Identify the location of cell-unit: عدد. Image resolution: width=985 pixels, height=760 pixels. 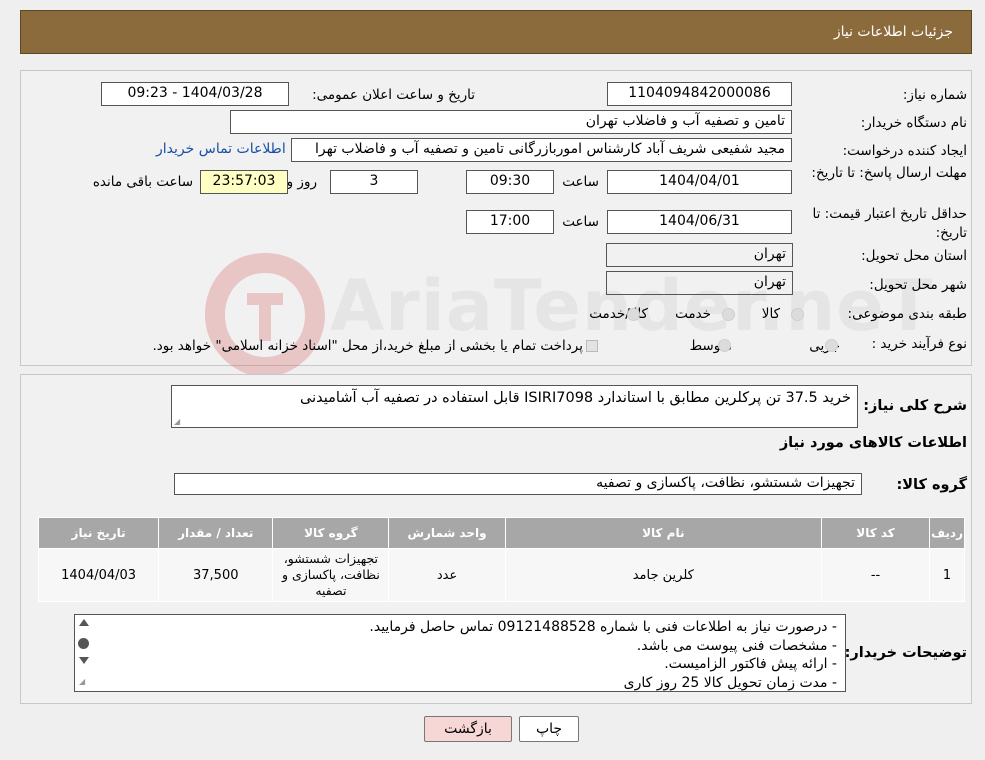
(447, 575).